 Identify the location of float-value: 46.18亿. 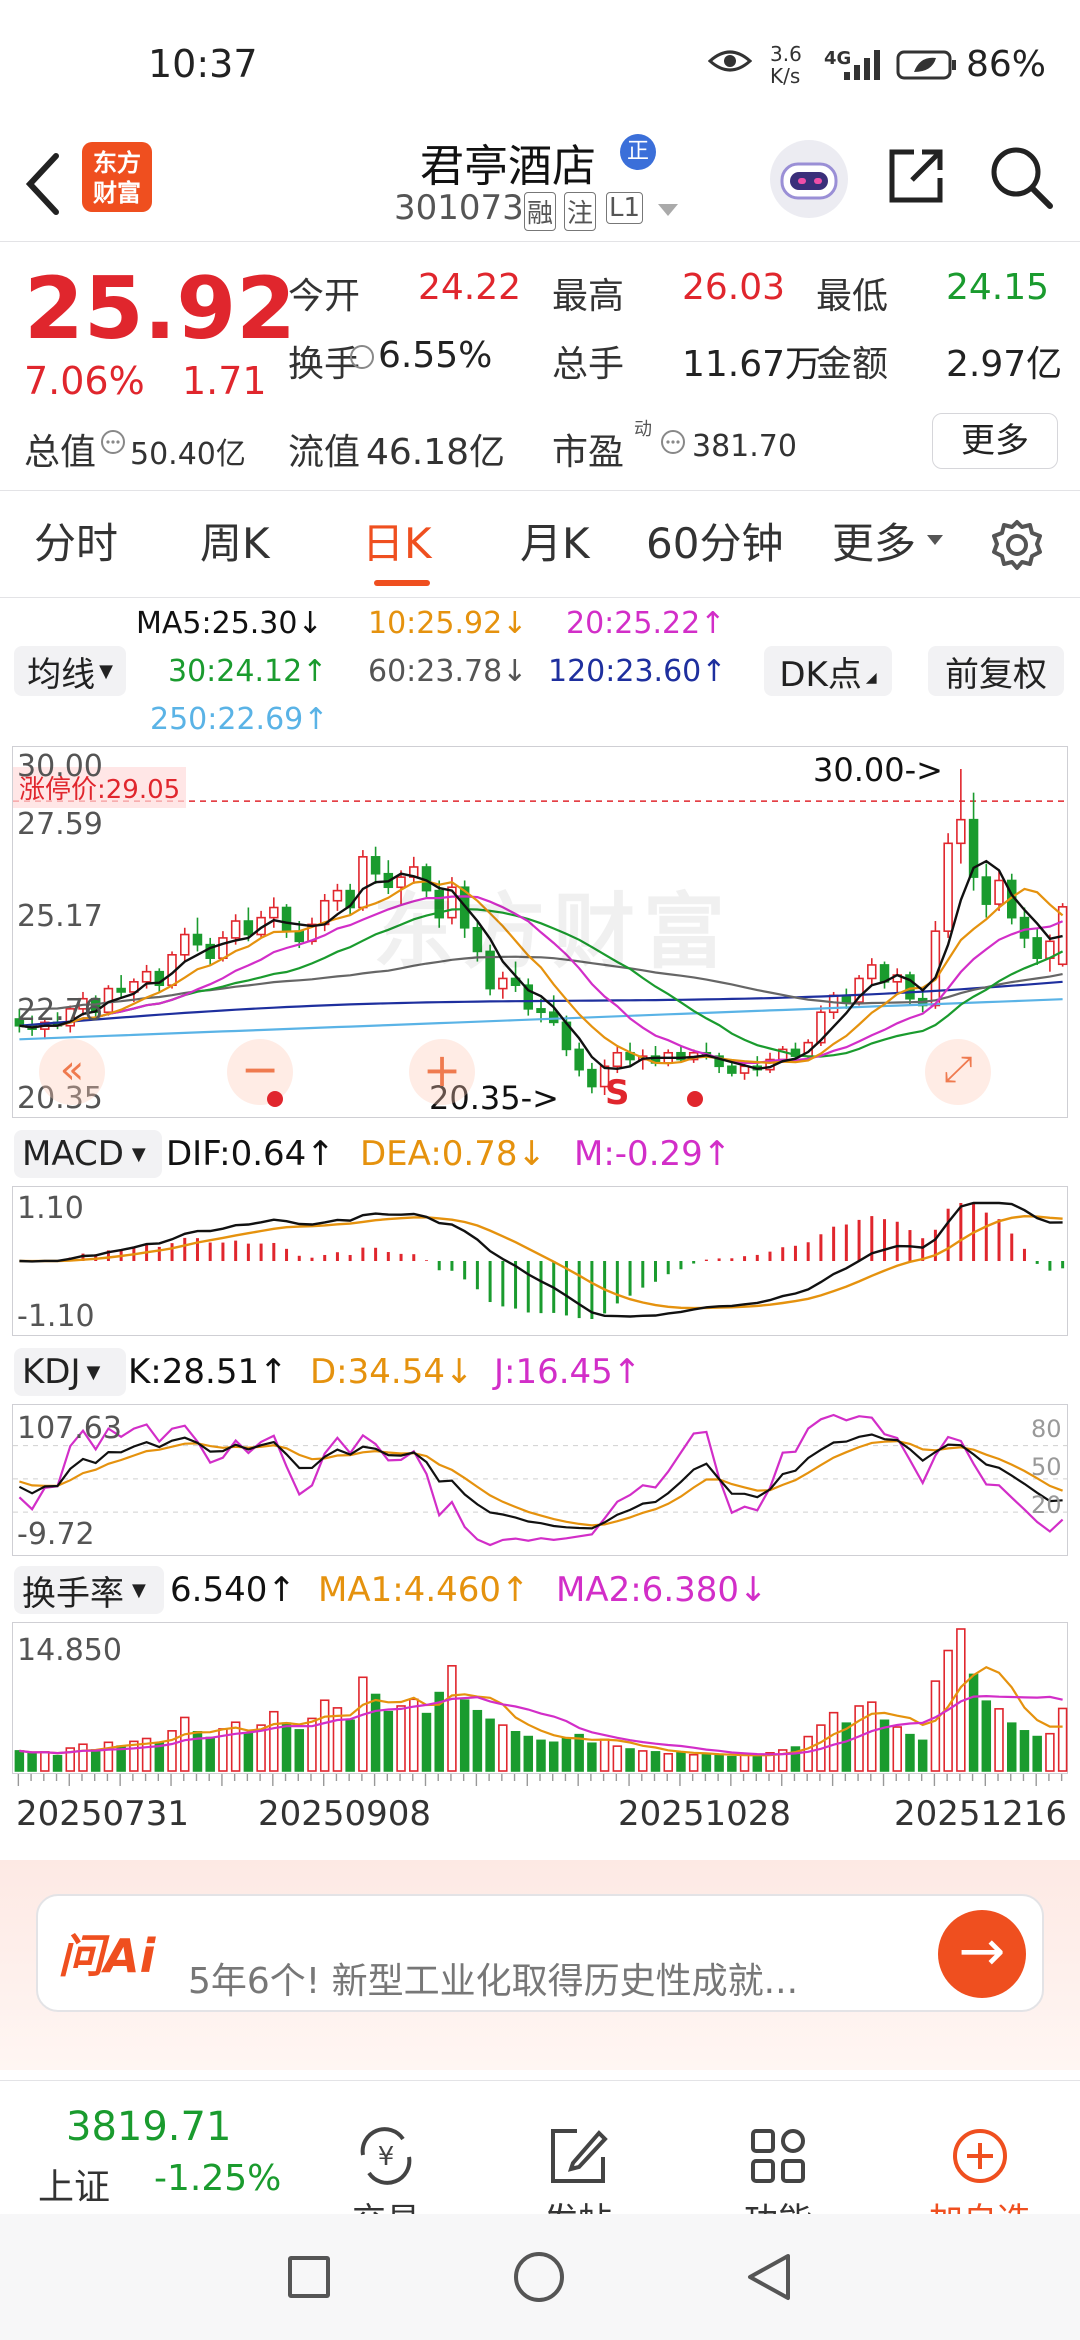
(436, 452).